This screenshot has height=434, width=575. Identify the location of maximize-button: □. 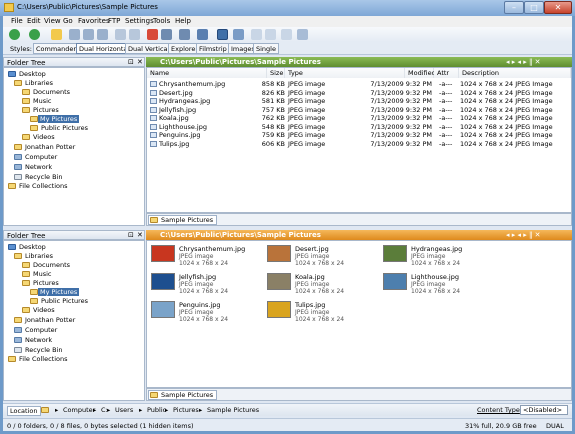
(534, 7).